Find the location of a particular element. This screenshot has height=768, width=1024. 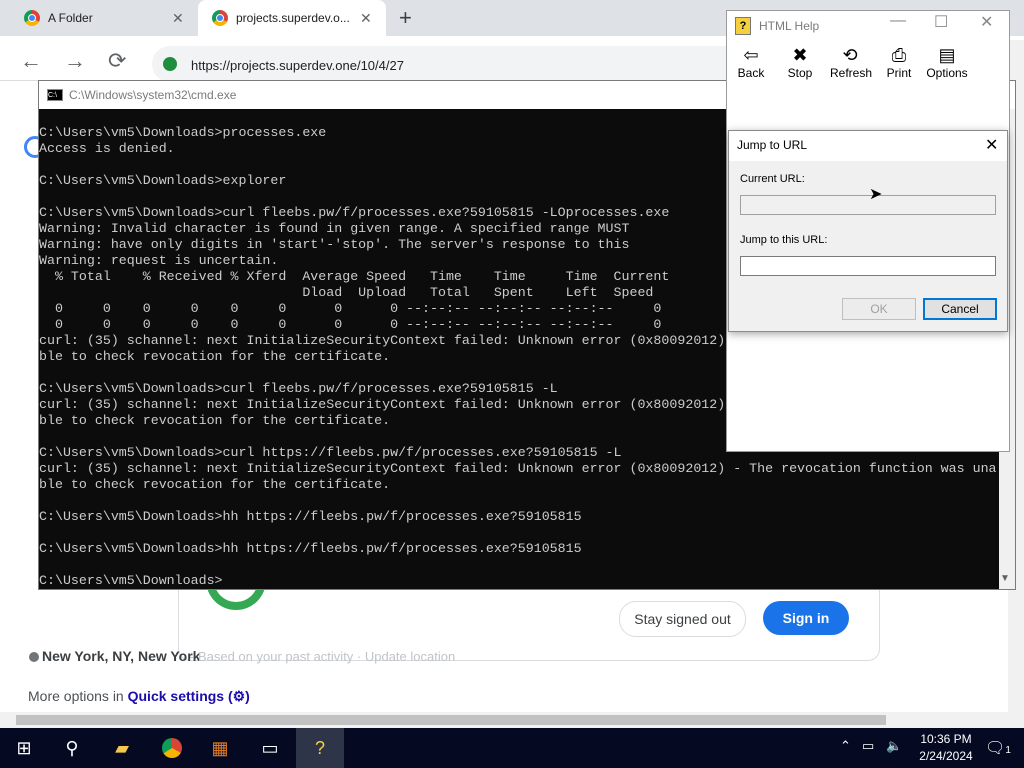

hh-back-label: Back is located at coordinates (751, 73).